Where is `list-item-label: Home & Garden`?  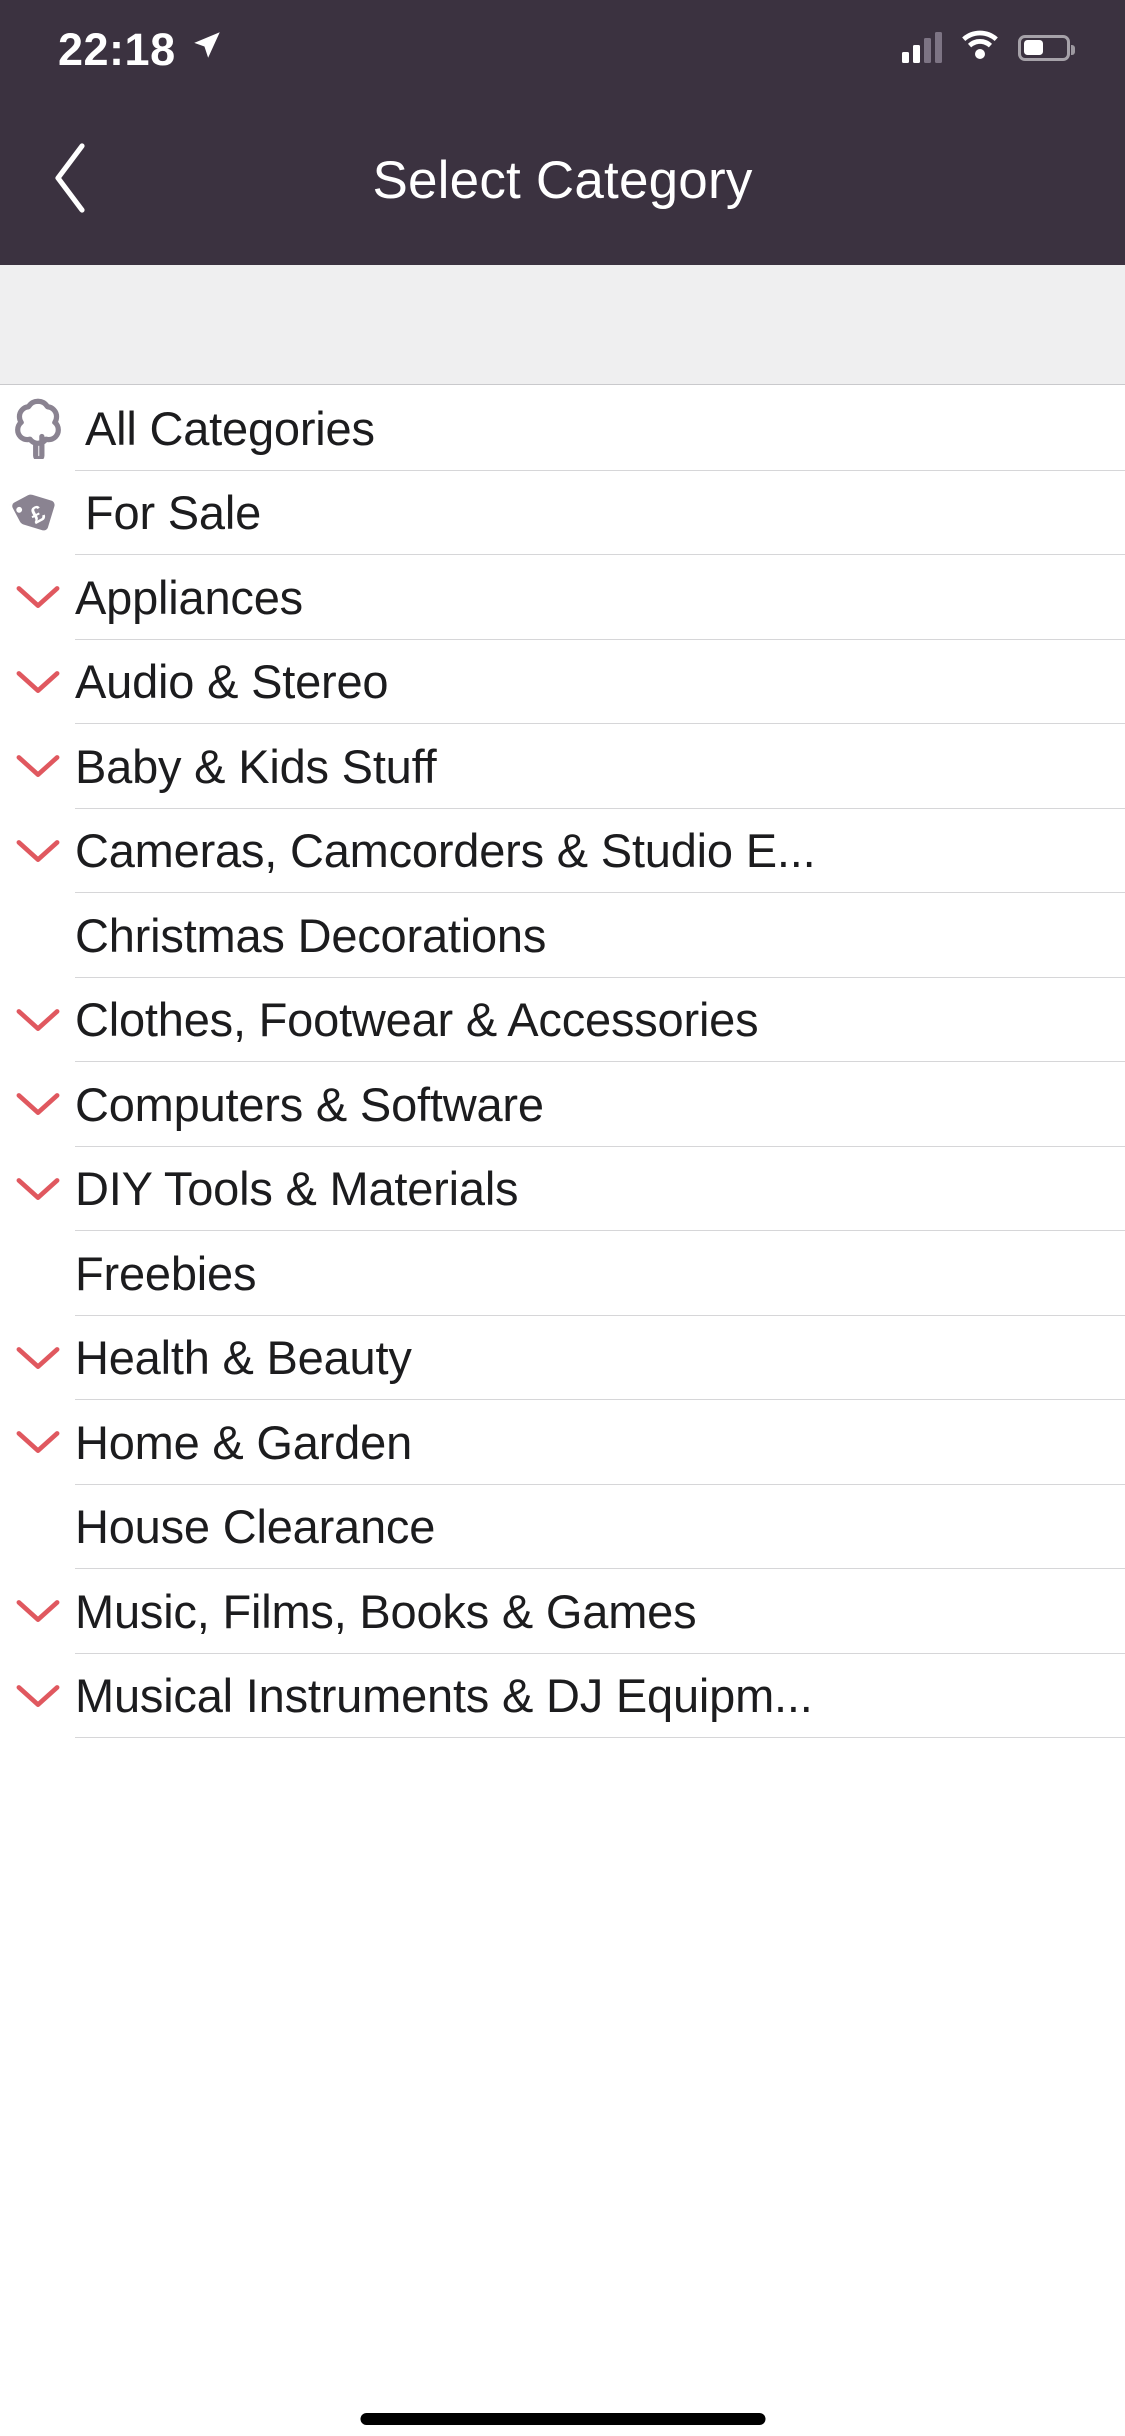 list-item-label: Home & Garden is located at coordinates (244, 1442).